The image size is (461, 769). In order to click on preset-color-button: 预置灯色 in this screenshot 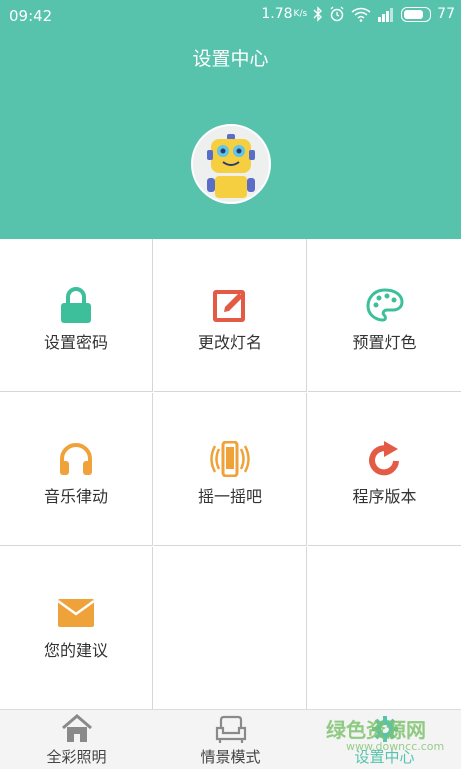, I will do `click(384, 315)`.